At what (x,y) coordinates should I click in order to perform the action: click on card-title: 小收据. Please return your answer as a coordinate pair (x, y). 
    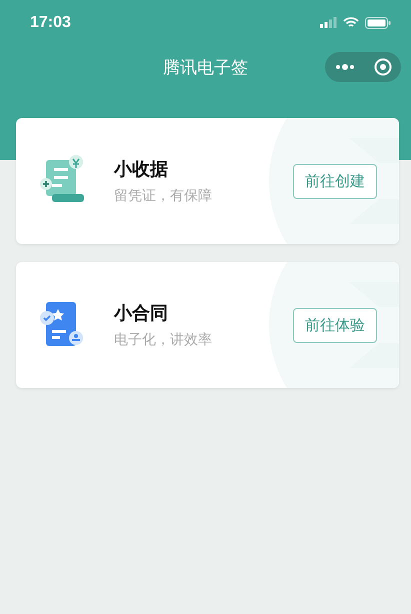
    Looking at the image, I should click on (141, 169).